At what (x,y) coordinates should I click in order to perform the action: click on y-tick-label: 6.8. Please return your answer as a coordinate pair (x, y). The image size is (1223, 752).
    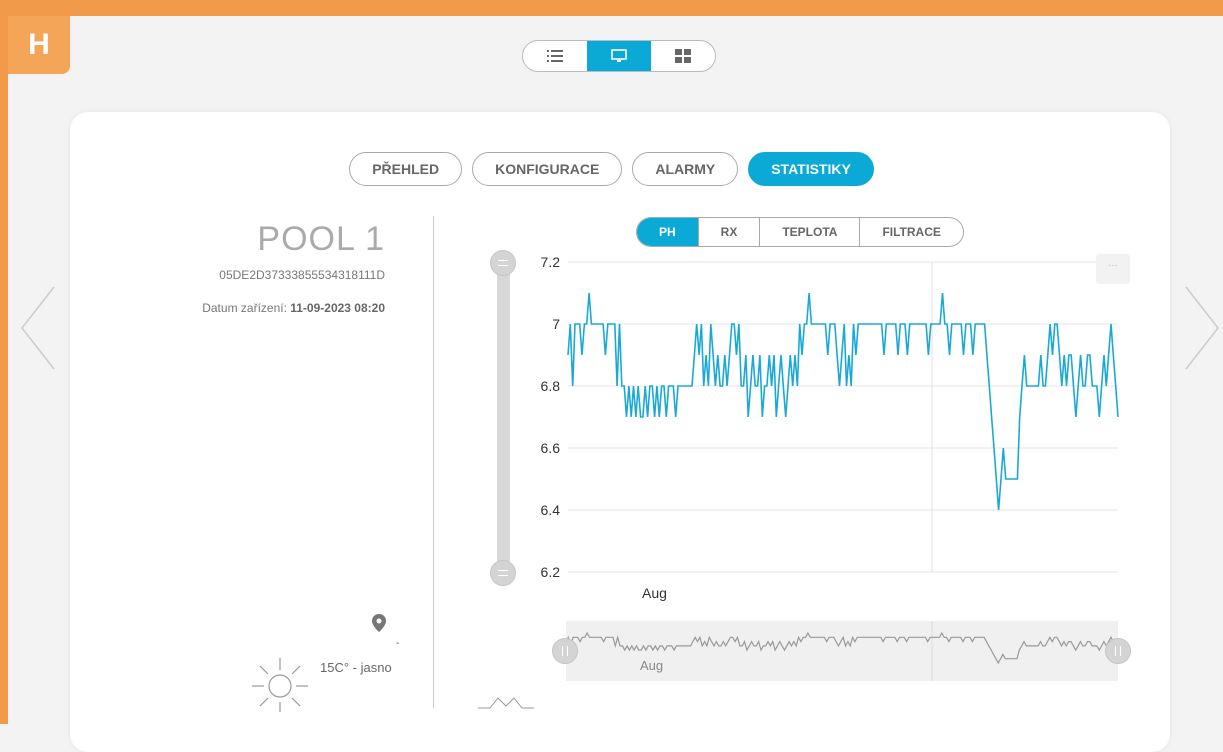
    Looking at the image, I should click on (551, 386).